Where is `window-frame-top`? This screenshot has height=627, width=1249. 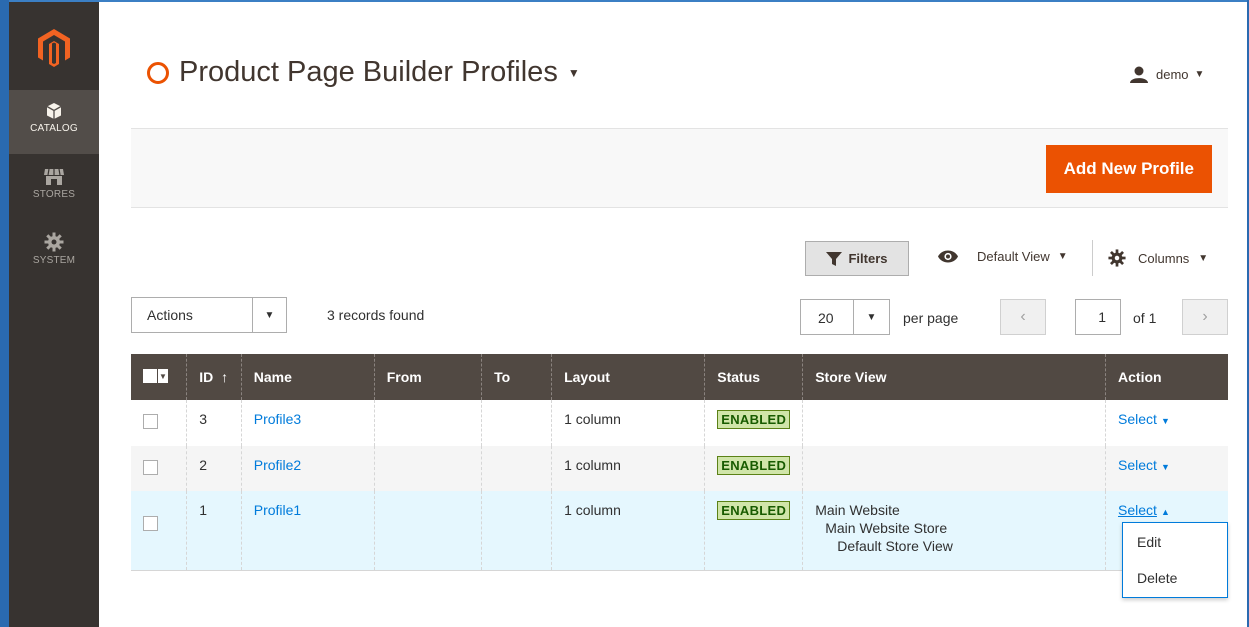 window-frame-top is located at coordinates (624, 1).